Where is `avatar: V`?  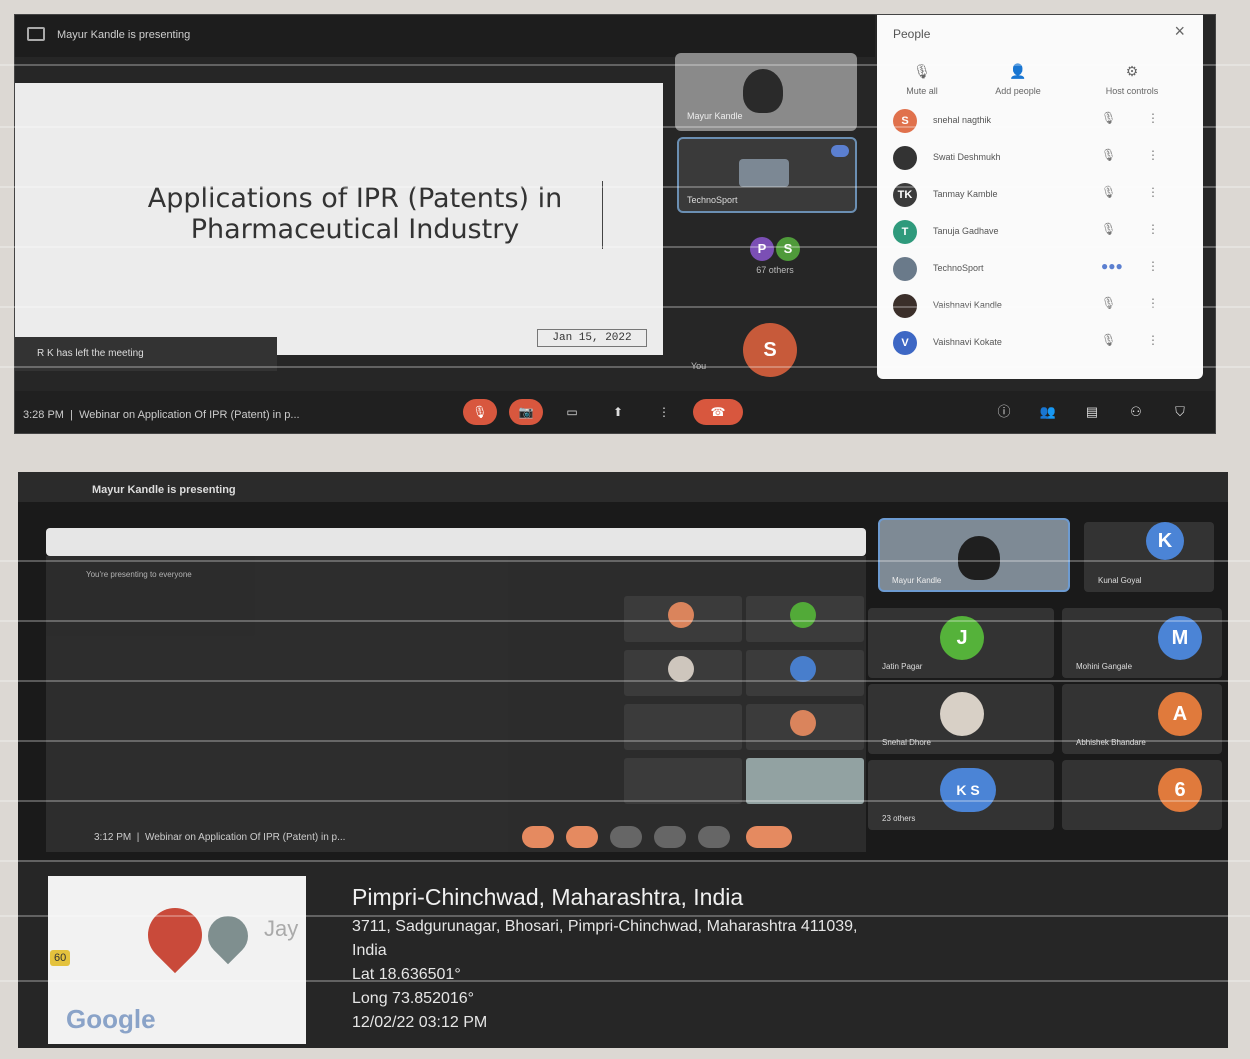
avatar: V is located at coordinates (905, 343).